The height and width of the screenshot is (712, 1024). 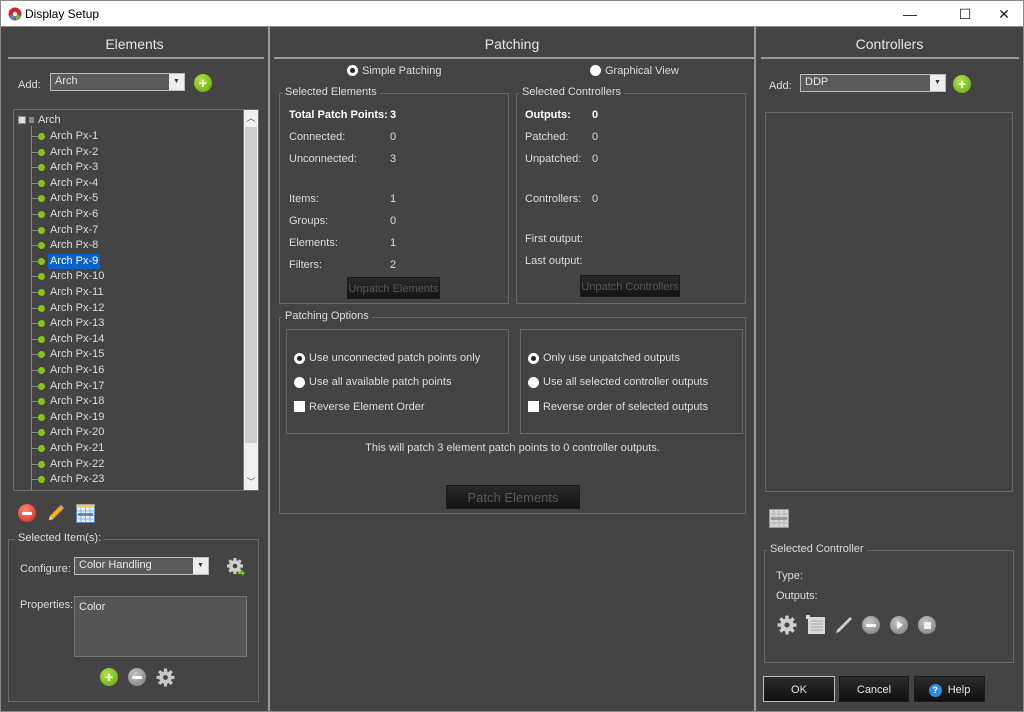 I want to click on patched-label: Patched:, so click(x=547, y=137).